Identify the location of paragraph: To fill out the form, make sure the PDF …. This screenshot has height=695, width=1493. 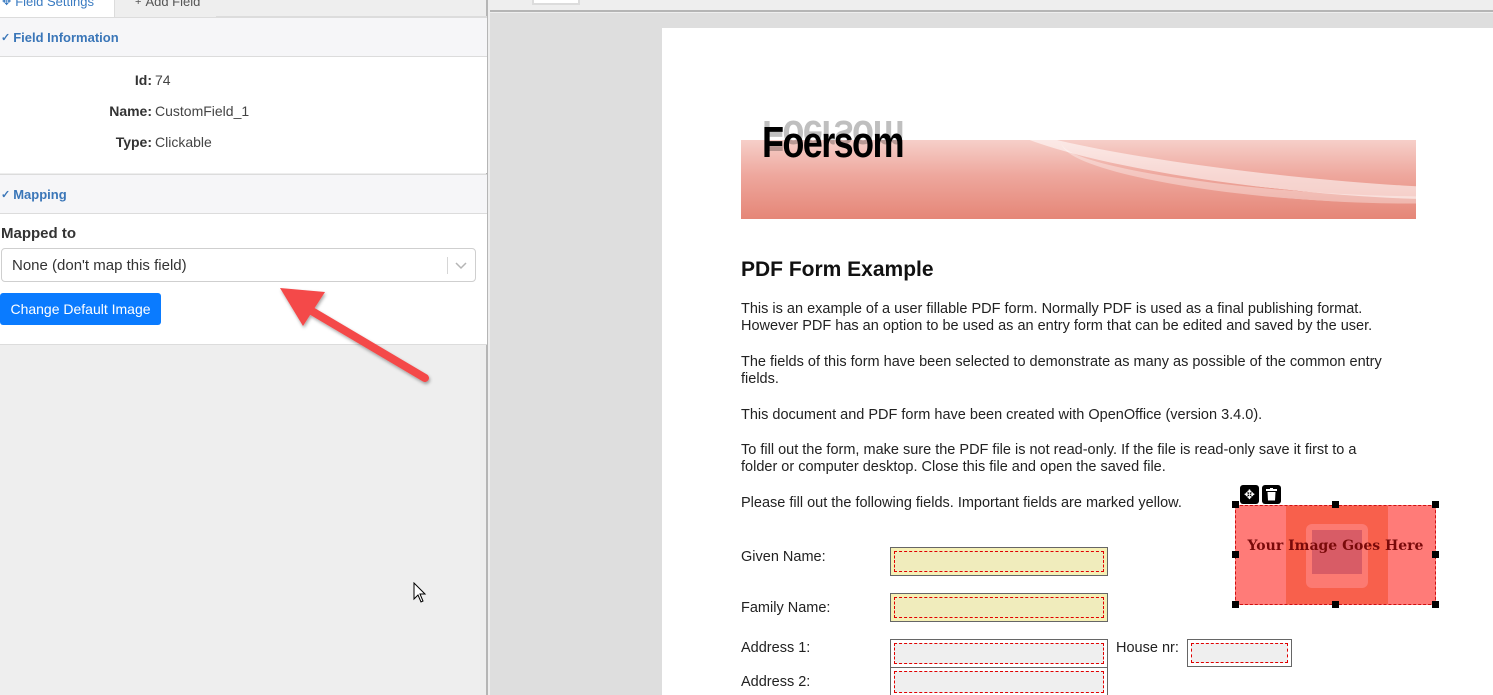
(1049, 458).